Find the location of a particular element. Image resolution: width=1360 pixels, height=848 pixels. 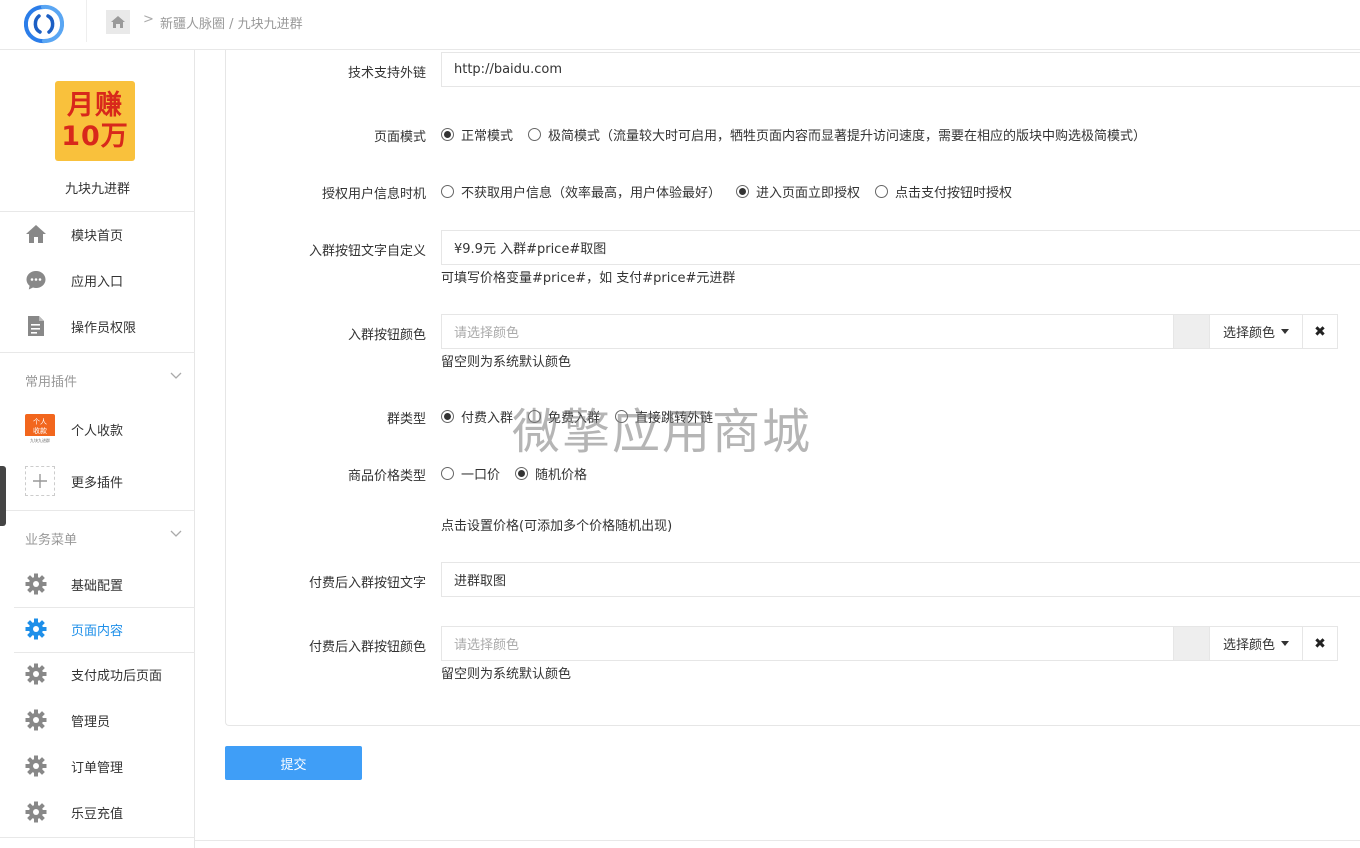

auth-timing-on-pay-radio: 点击支付按钮时授权 is located at coordinates (943, 191).